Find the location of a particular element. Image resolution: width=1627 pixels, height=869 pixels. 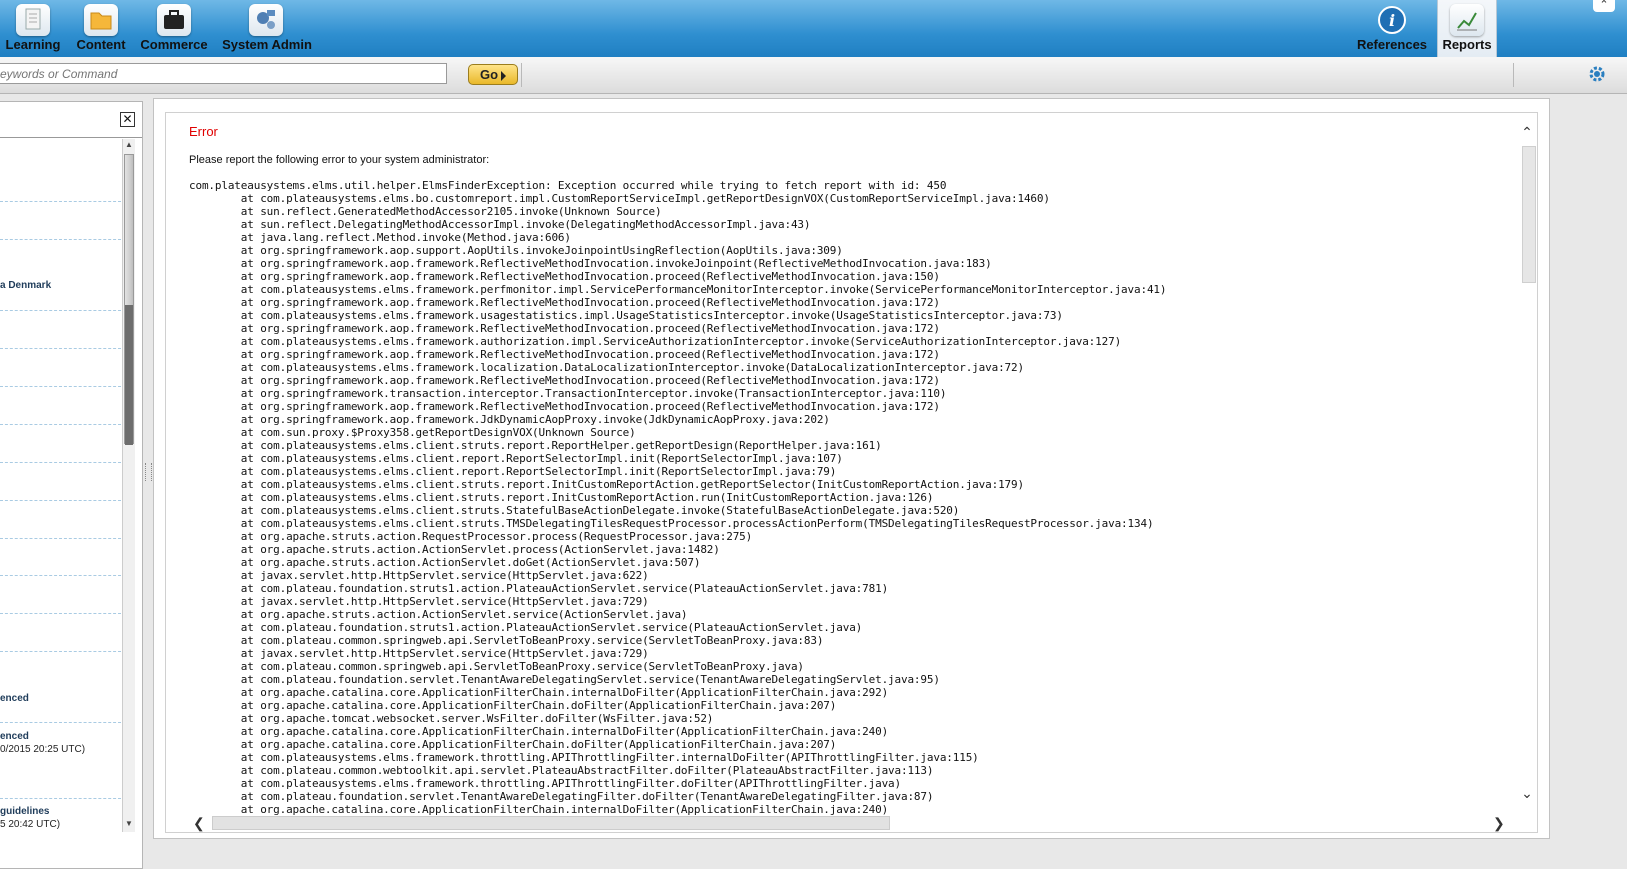

folder-icon is located at coordinates (101, 20).